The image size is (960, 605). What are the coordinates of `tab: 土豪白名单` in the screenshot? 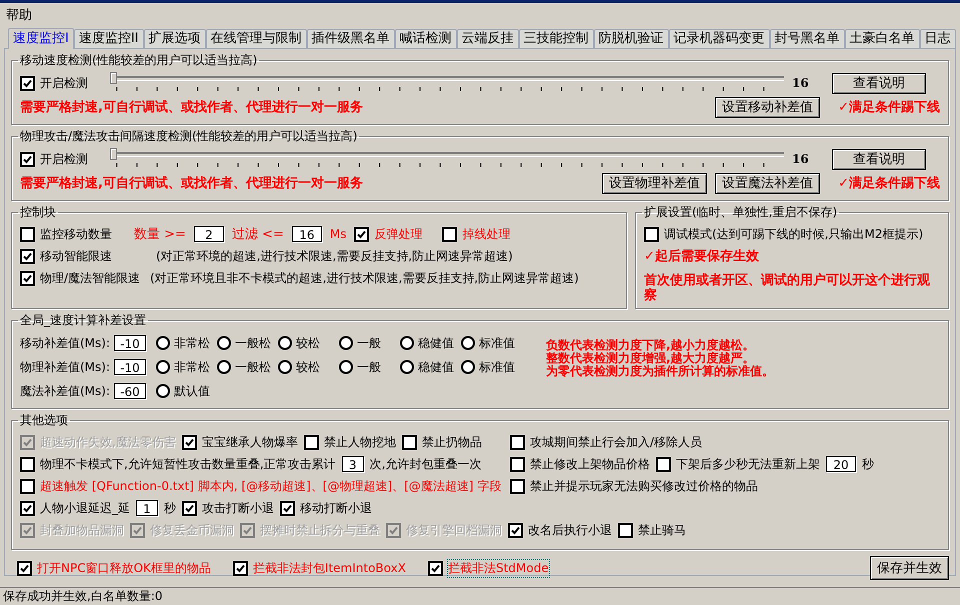 It's located at (882, 38).